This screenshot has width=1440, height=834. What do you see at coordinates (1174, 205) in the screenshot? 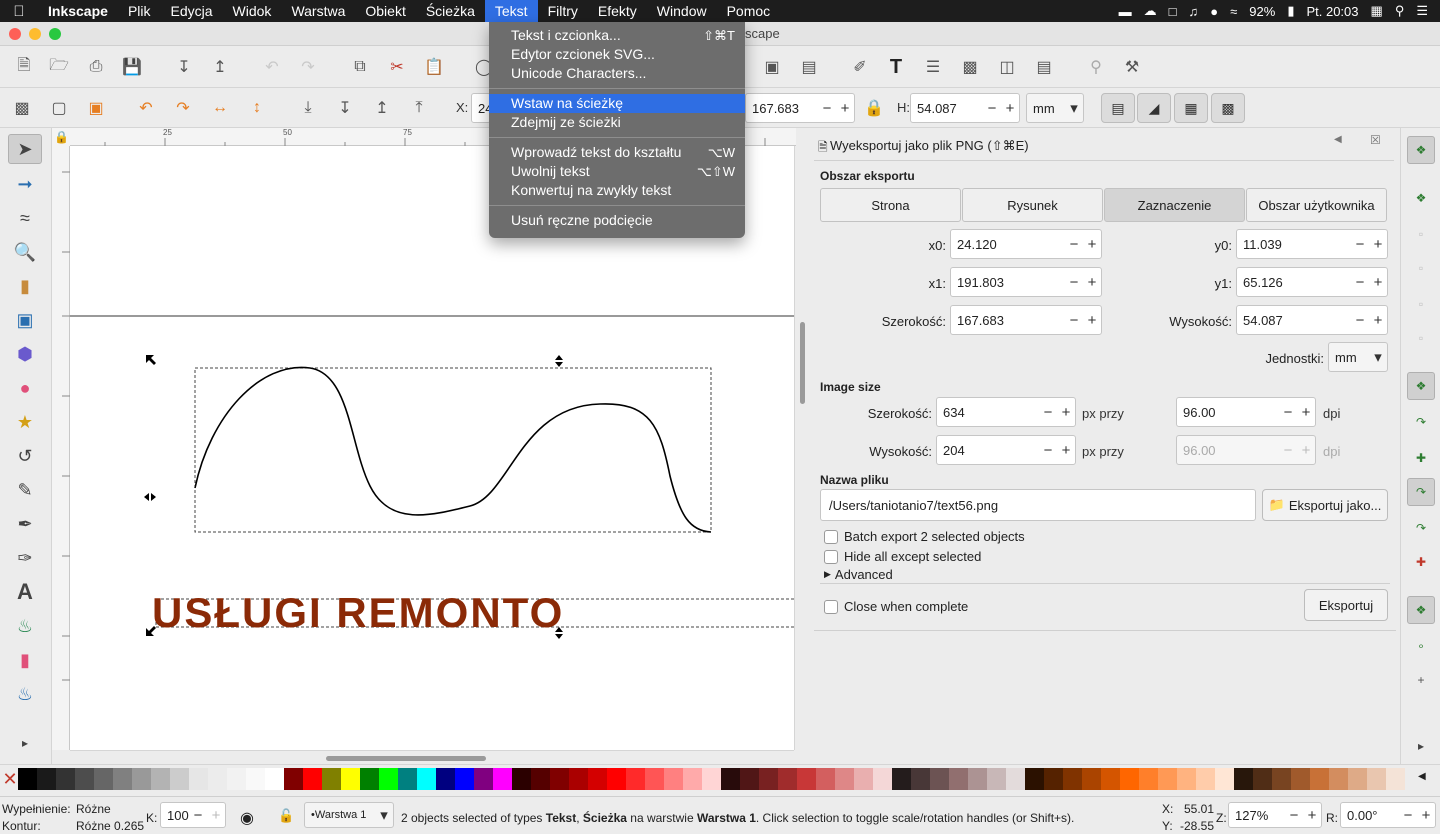
I see `tab-selection: Zaznaczenie` at bounding box center [1174, 205].